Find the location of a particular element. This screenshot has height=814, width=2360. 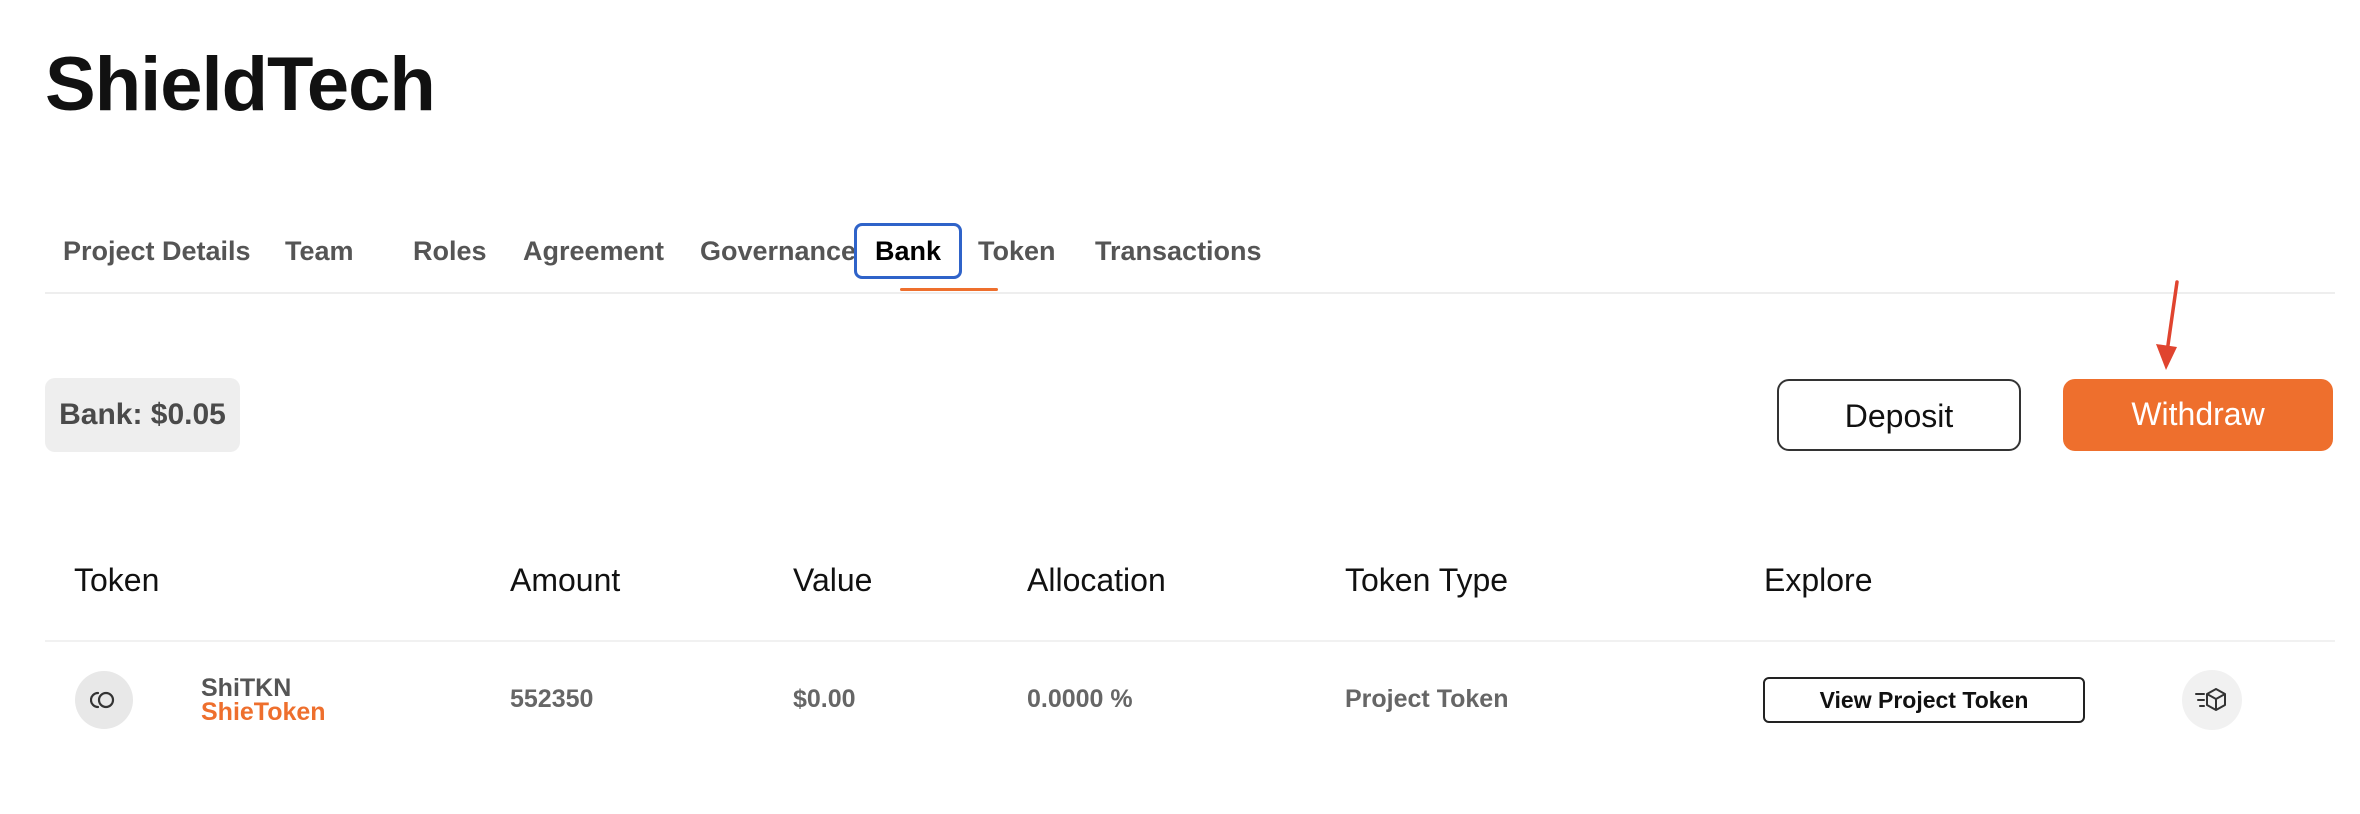

column-header-amount: Amount is located at coordinates (565, 580).